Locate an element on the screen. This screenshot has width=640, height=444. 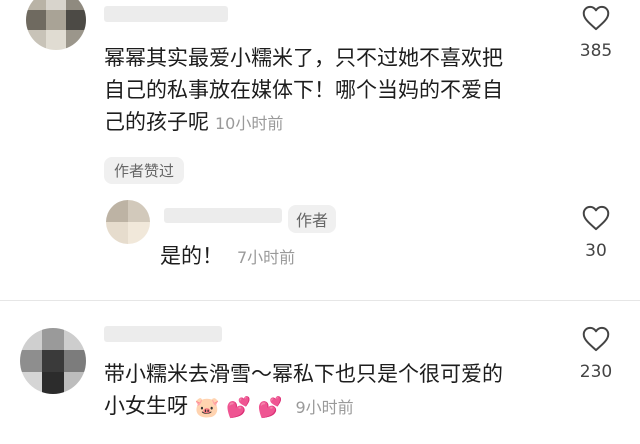
comment-text: 带小糯米去滑雪～幂私下也只是个很可爱的 小女生呀 🐷 💕 💕 9小时前 is located at coordinates (339, 391).